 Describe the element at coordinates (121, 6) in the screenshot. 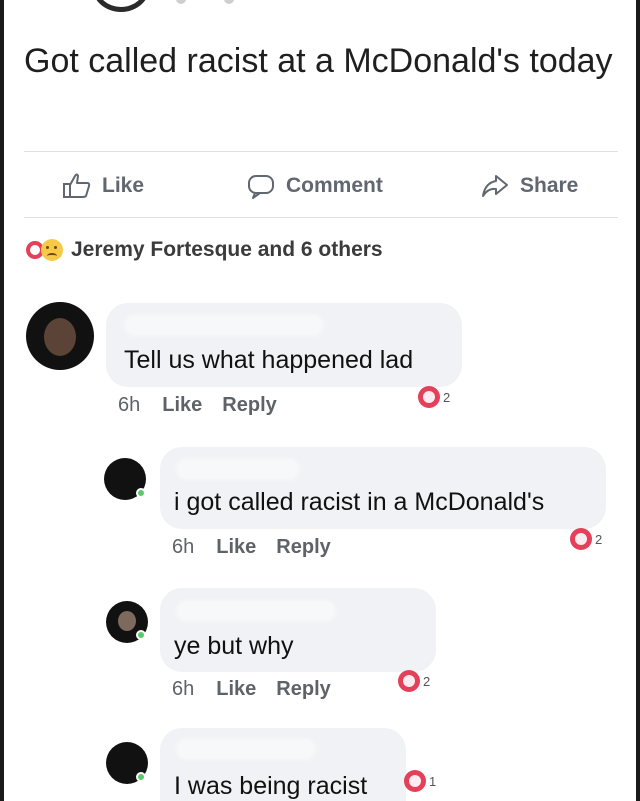

I see `author-avatar-cropped` at that location.